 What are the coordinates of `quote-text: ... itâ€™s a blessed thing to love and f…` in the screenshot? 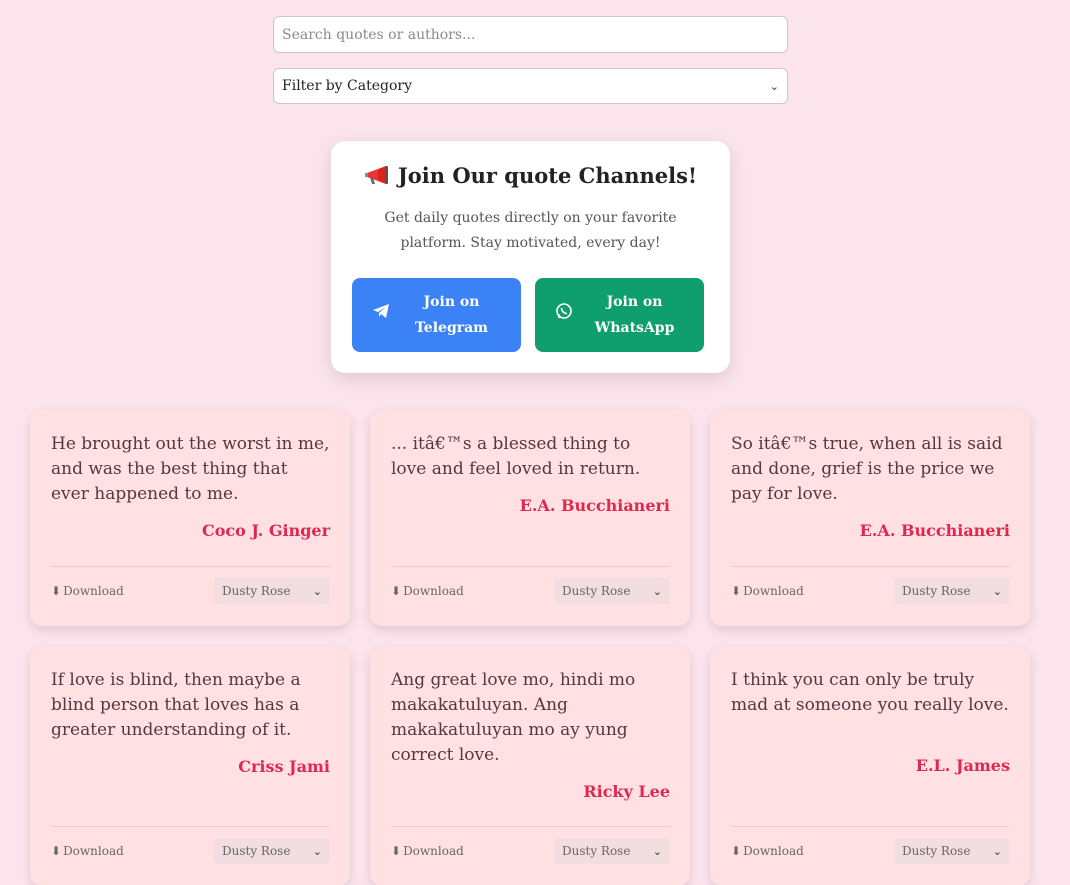 It's located at (516, 456).